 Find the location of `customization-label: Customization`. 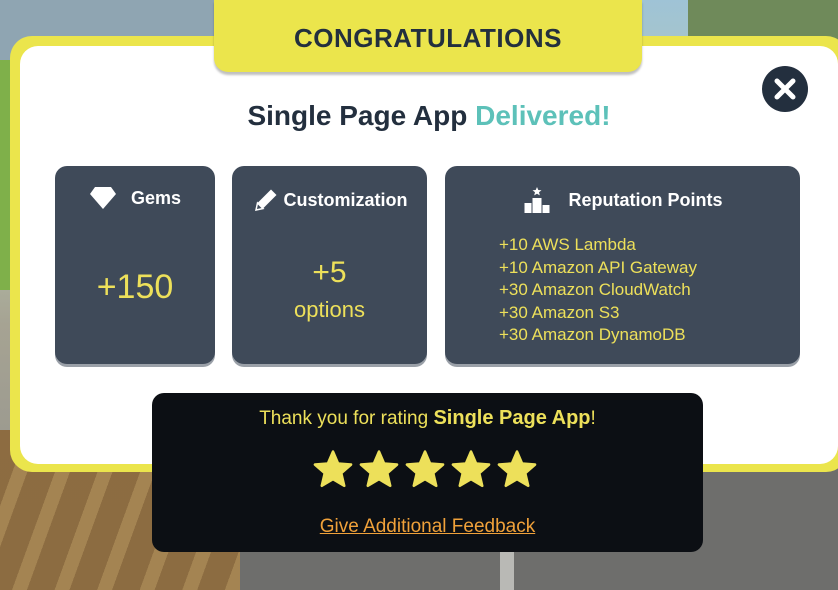

customization-label: Customization is located at coordinates (345, 199).